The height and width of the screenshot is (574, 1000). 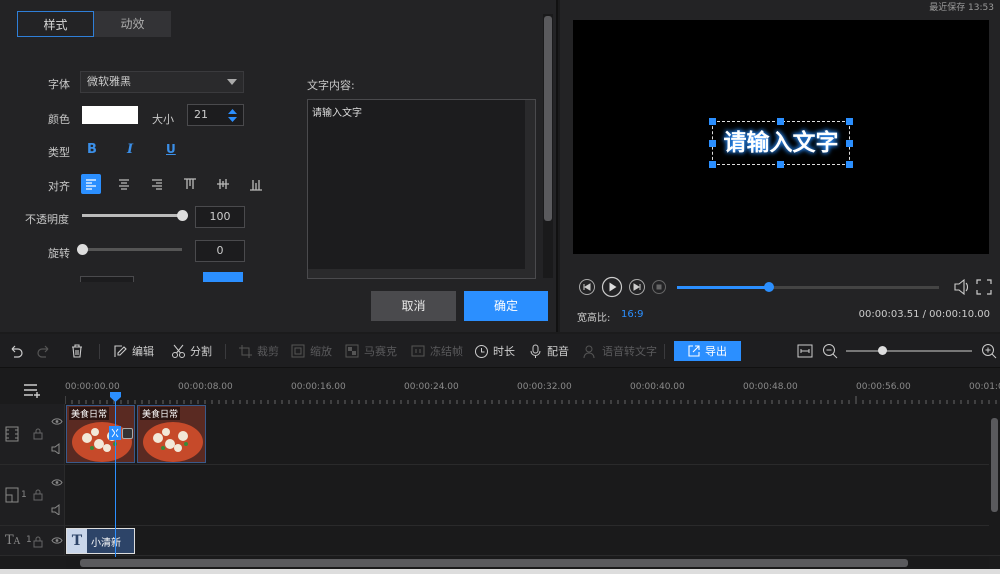 I want to click on ruler-tick-label: 00:00:40.00, so click(x=657, y=387).